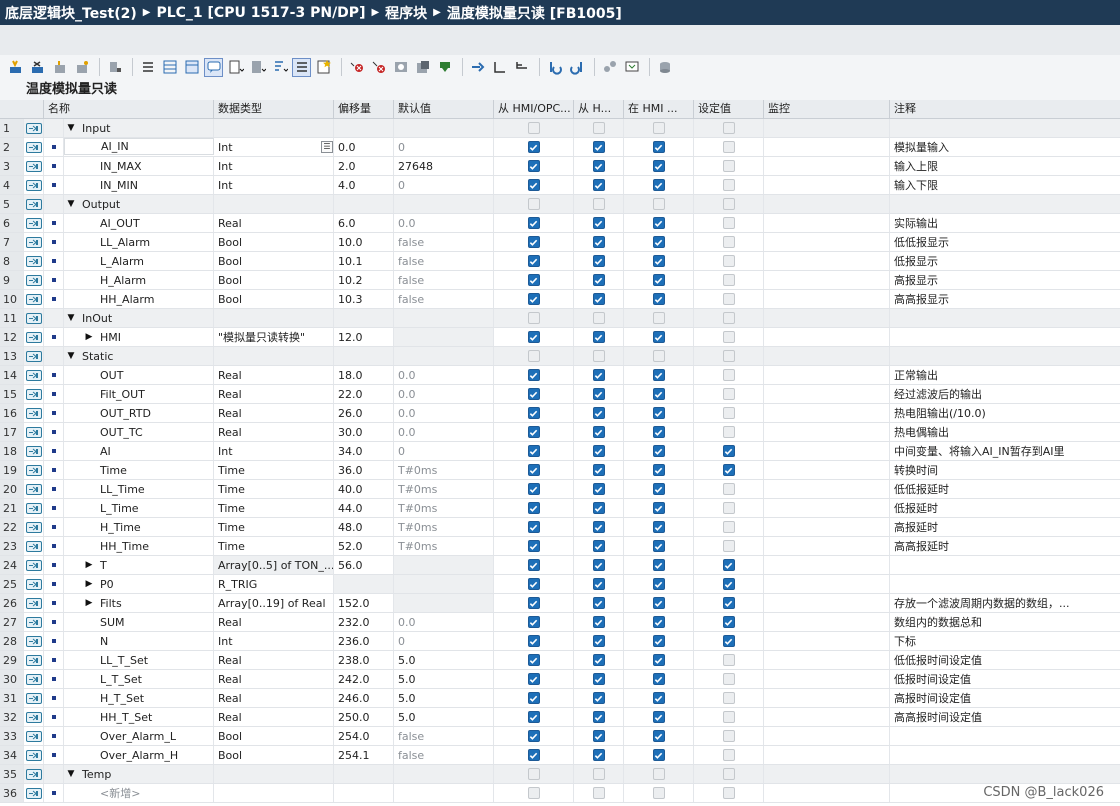  I want to click on variable-name: LL_T_Set, so click(139, 660).